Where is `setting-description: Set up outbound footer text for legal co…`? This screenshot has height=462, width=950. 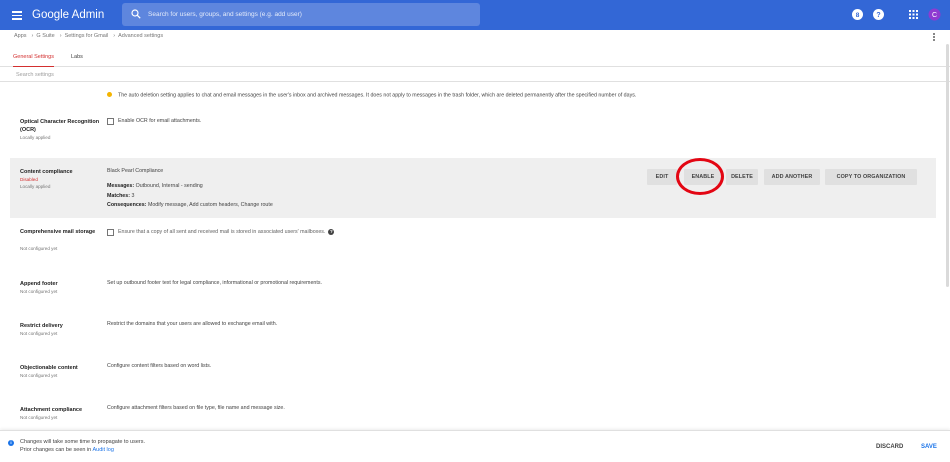 setting-description: Set up outbound footer text for legal co… is located at coordinates (214, 283).